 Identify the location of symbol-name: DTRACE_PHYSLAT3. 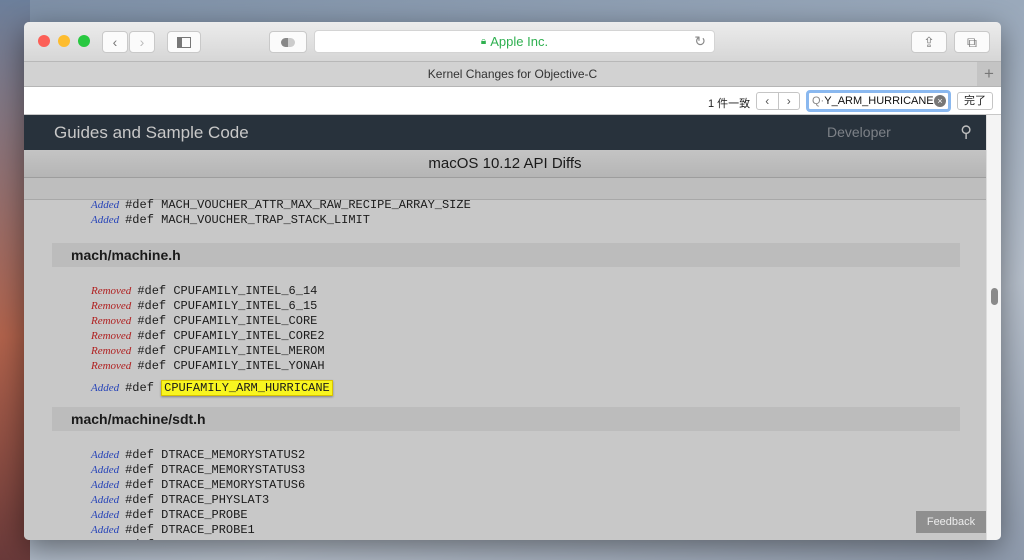
(215, 500).